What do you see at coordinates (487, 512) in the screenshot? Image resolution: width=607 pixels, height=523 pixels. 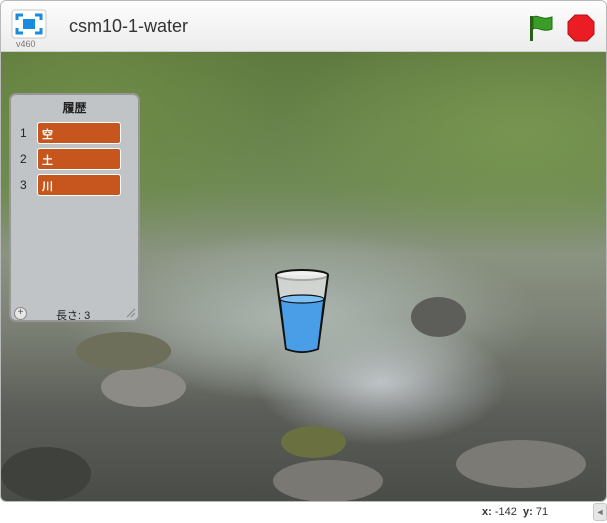 I see `x-label: x:` at bounding box center [487, 512].